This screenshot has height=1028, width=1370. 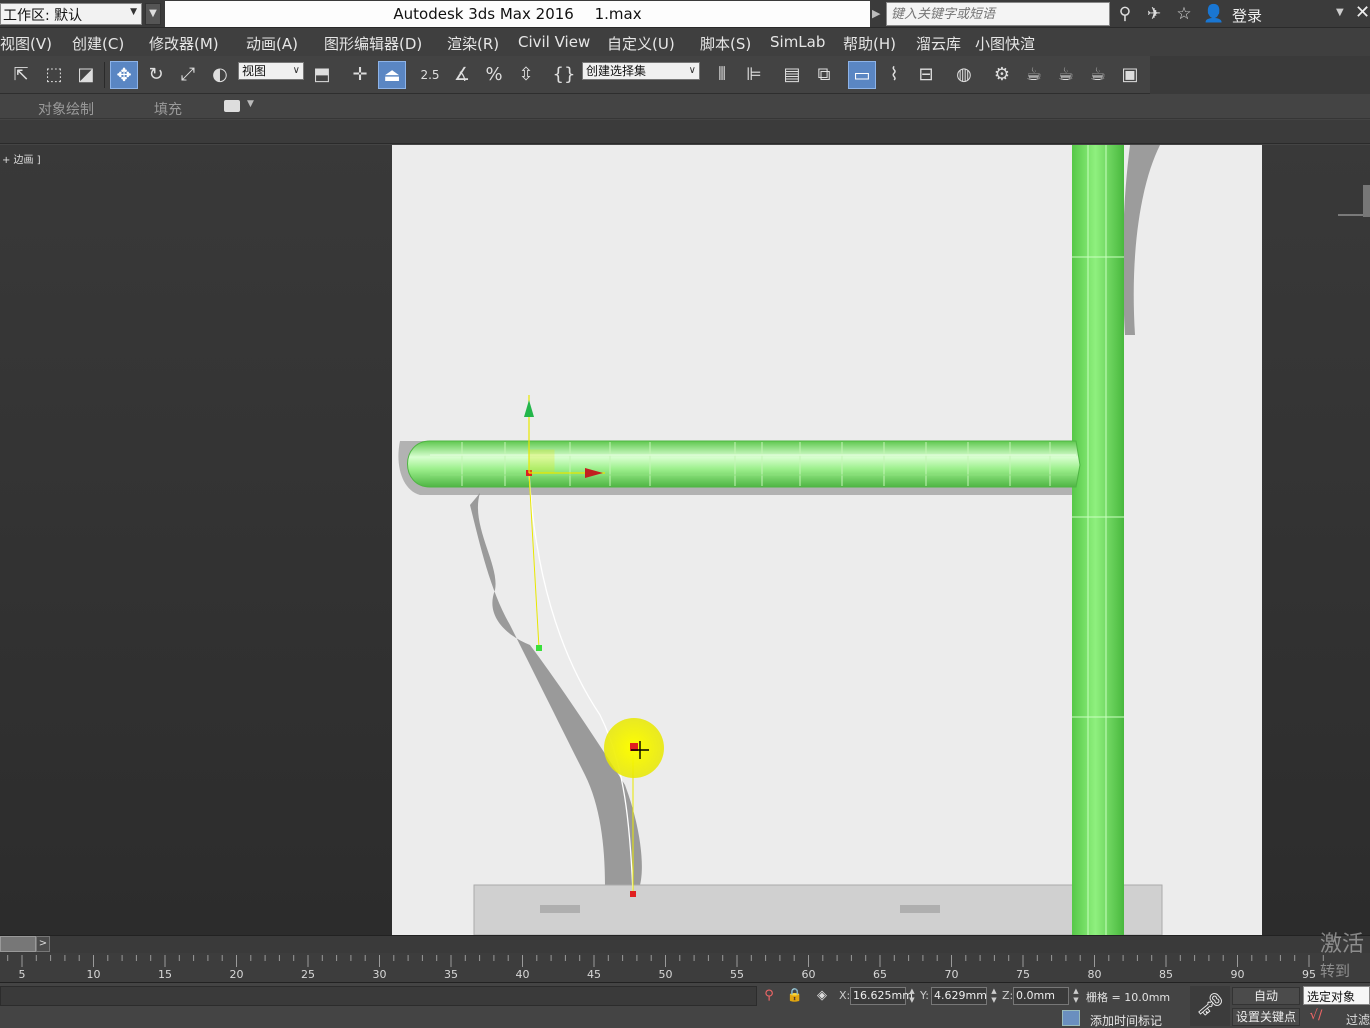 What do you see at coordinates (894, 75) in the screenshot?
I see `curve-editor-icon: ⌇` at bounding box center [894, 75].